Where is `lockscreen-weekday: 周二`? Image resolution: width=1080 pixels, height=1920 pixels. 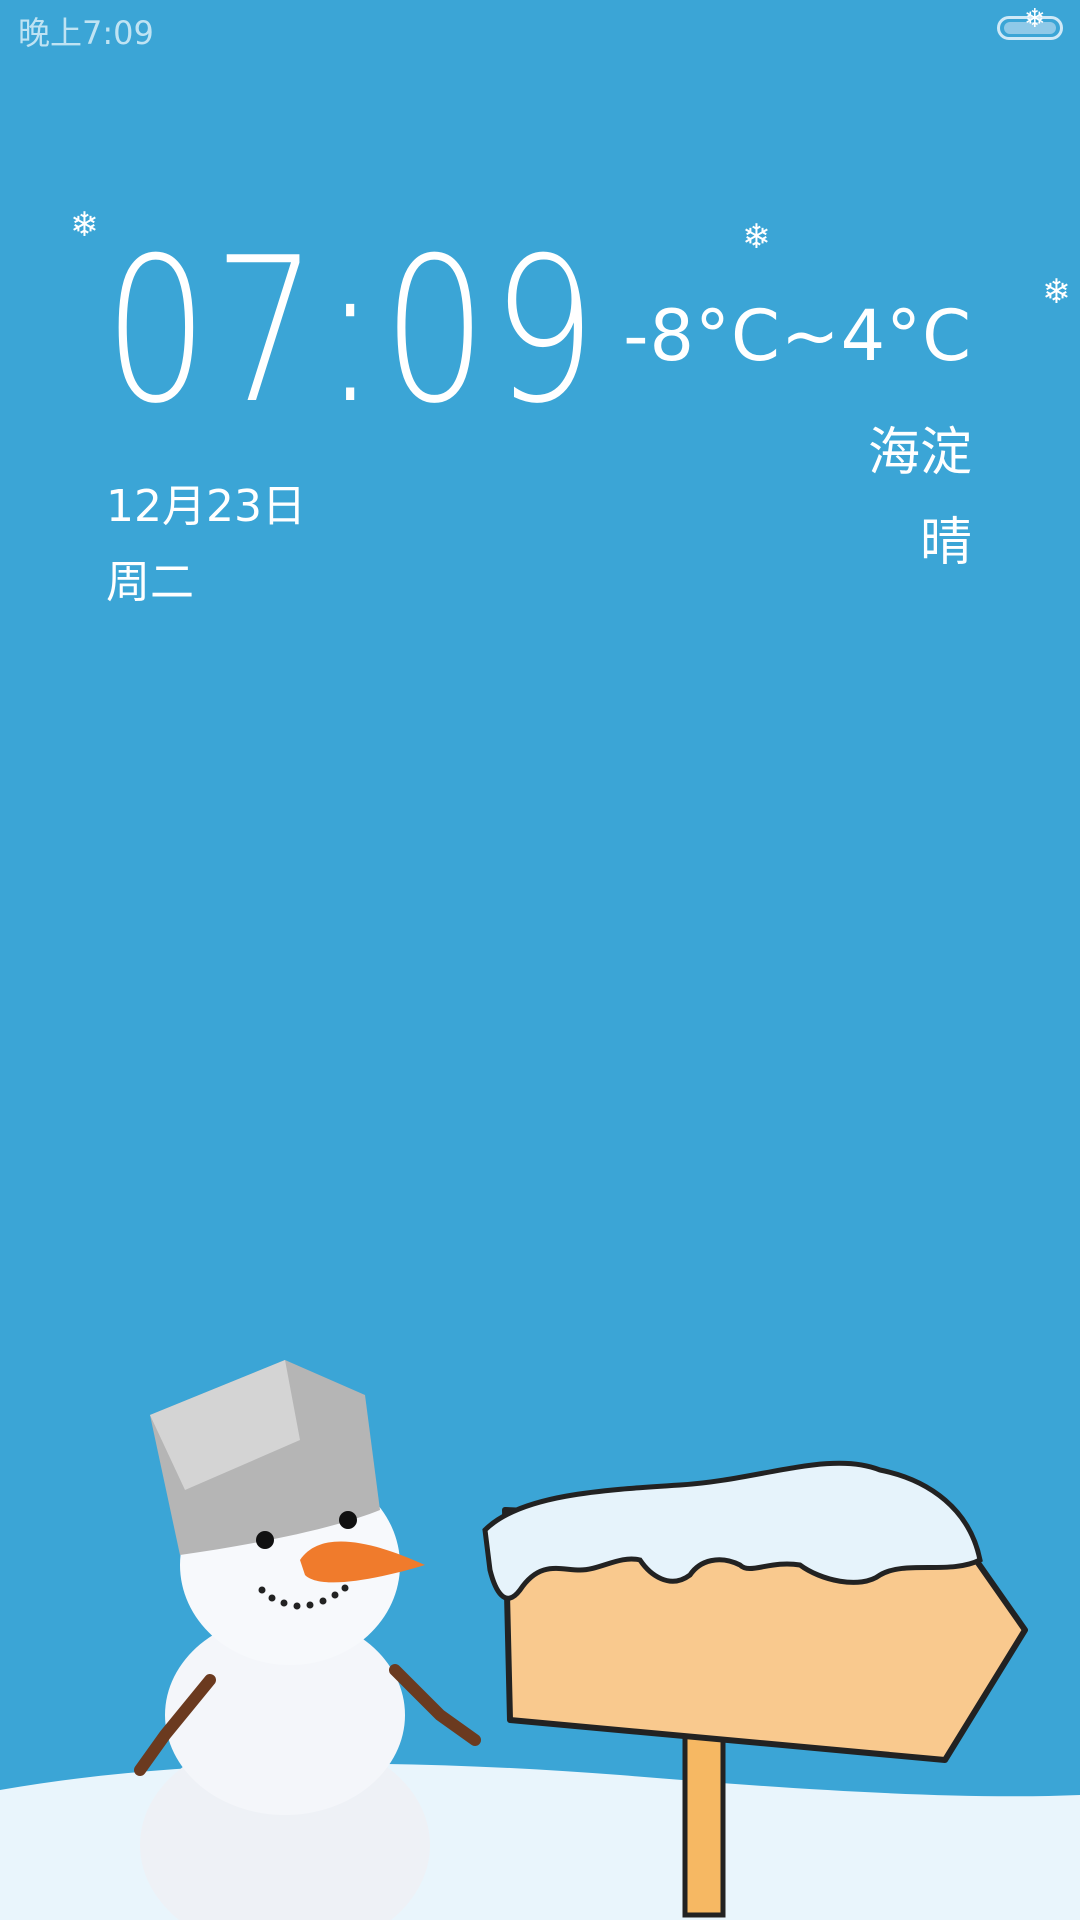 lockscreen-weekday: 周二 is located at coordinates (150, 582).